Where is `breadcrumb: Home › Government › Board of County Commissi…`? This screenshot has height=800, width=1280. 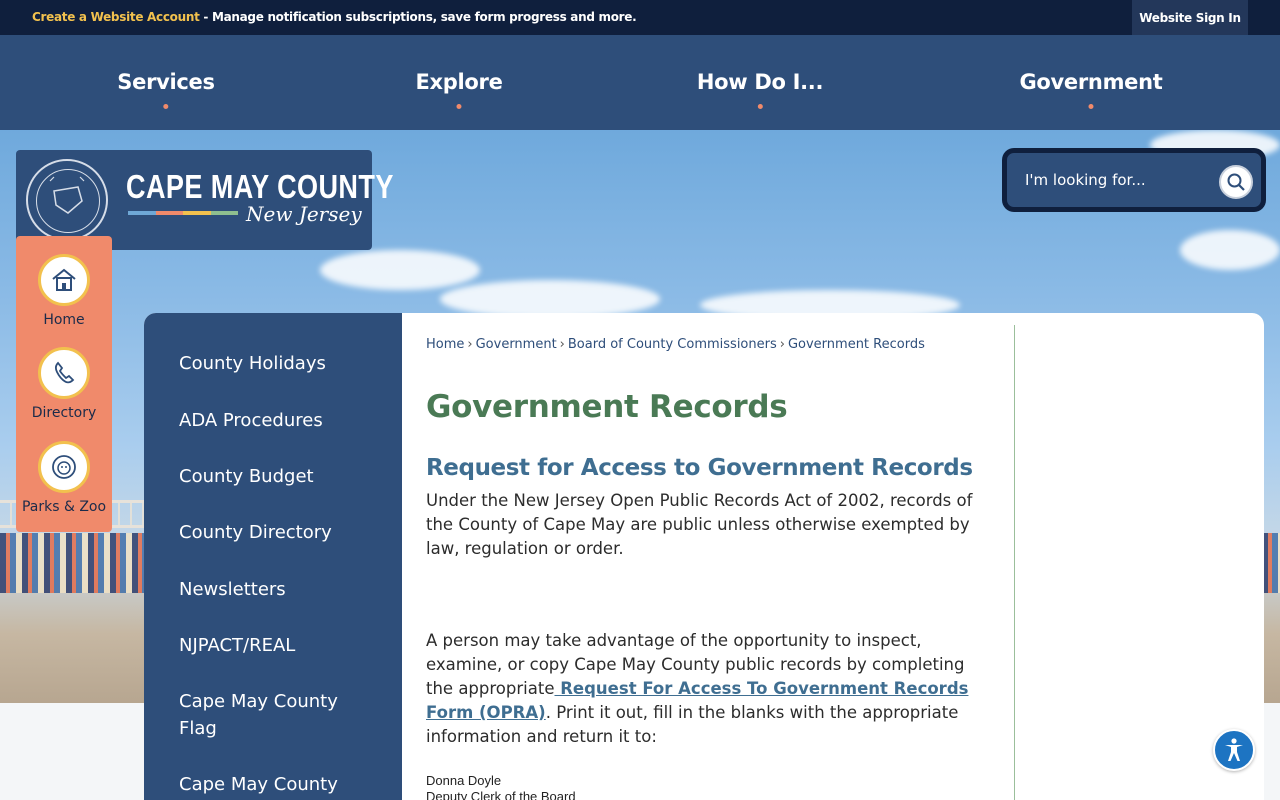
breadcrumb: Home › Government › Board of County Commissi… is located at coordinates (675, 344).